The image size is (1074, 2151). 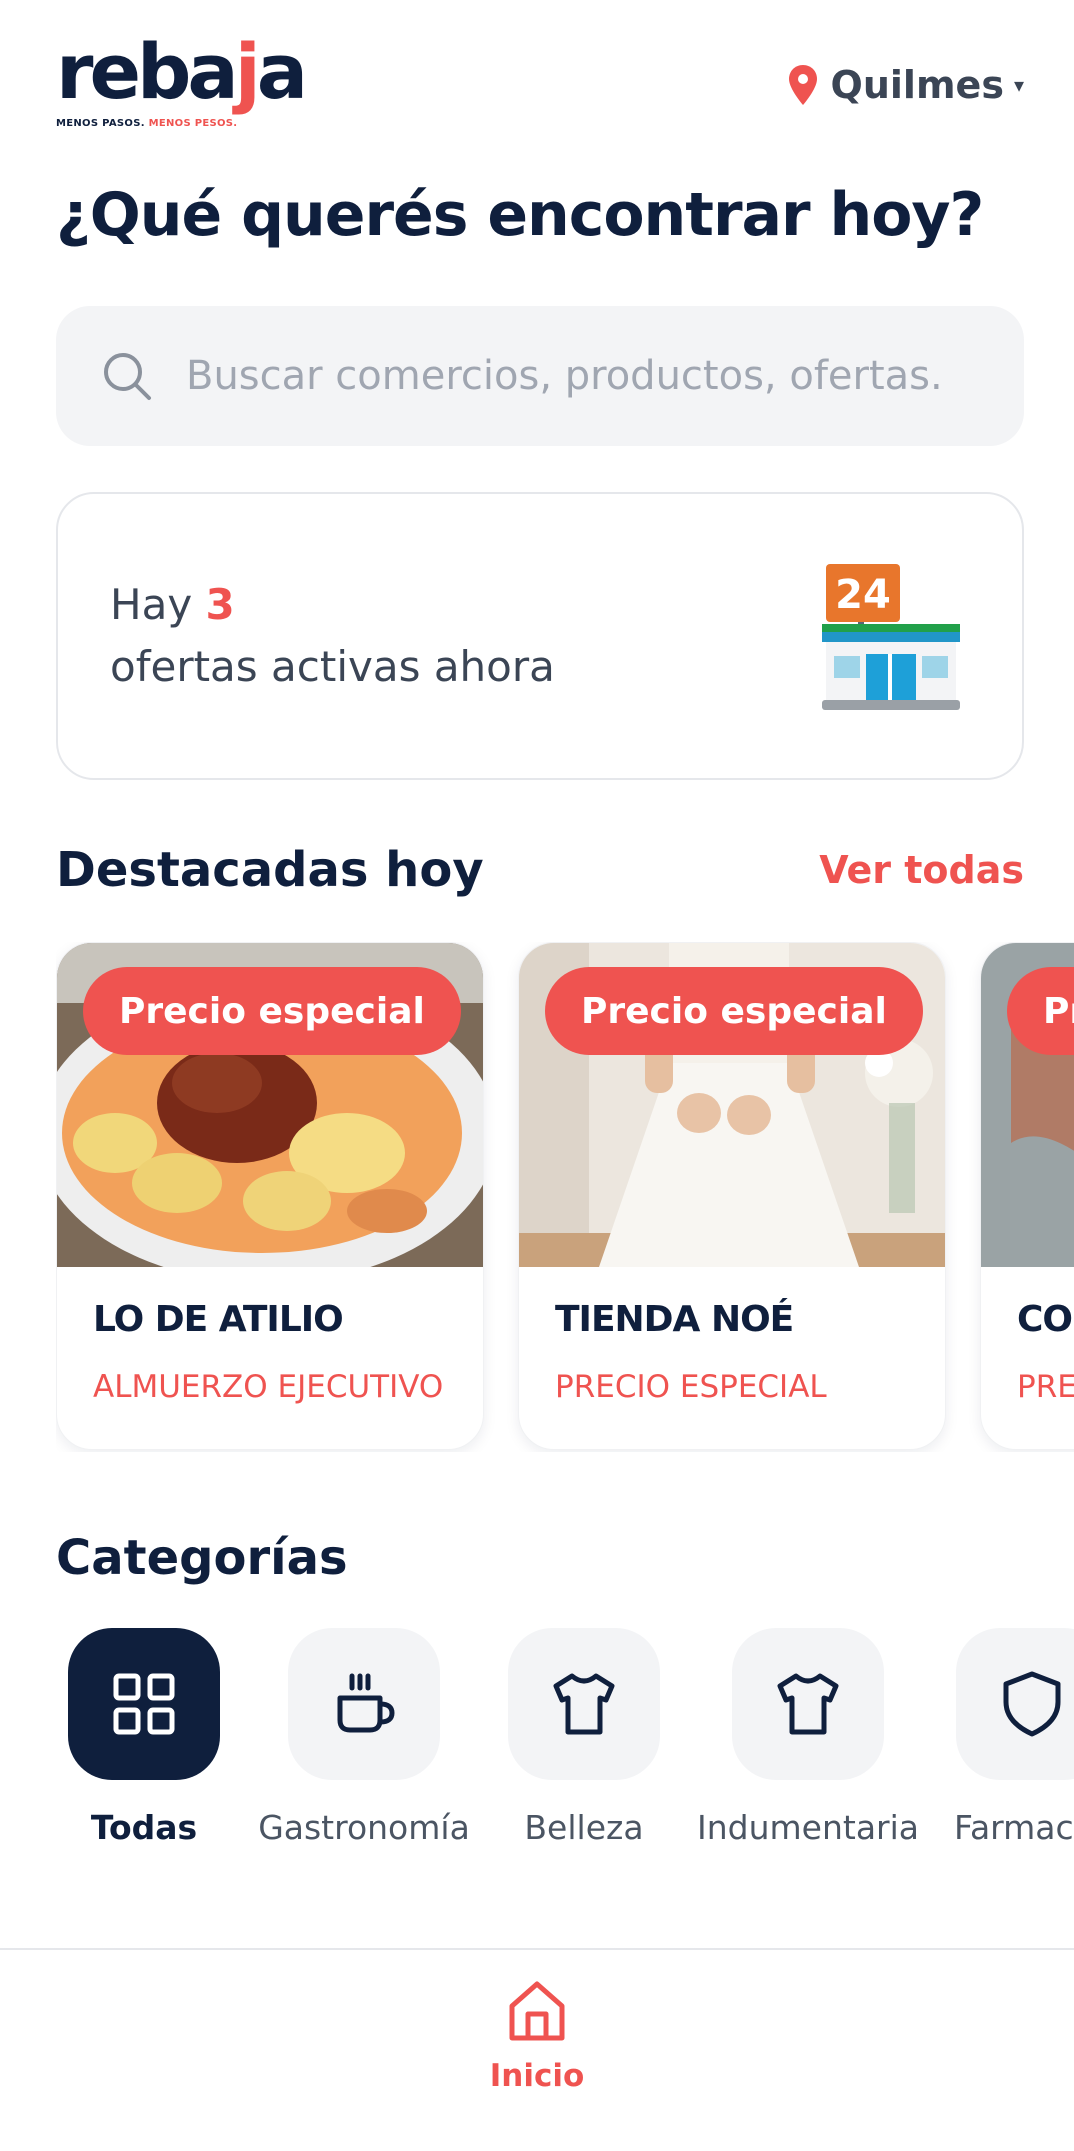 What do you see at coordinates (917, 85) in the screenshot?
I see `location-name: Quilmes` at bounding box center [917, 85].